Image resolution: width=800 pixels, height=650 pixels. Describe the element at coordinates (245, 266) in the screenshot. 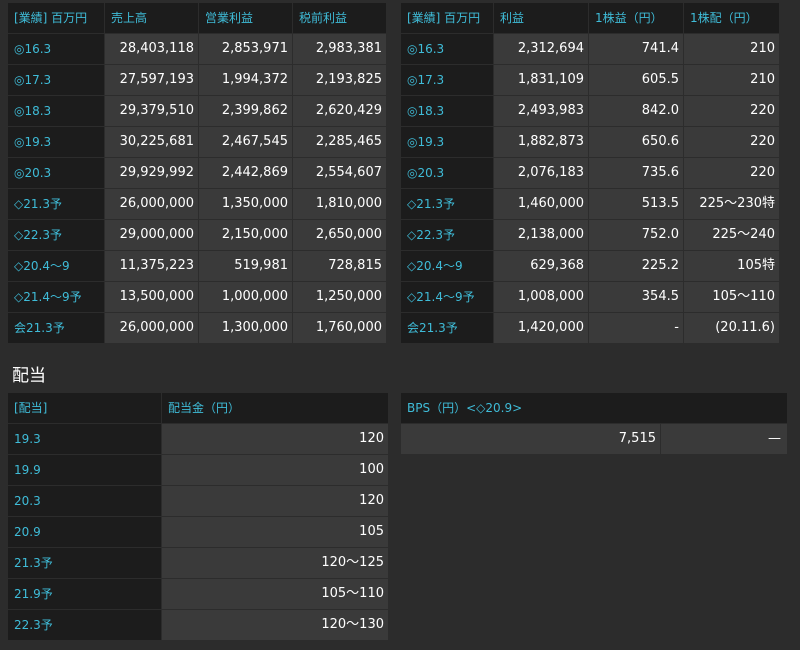

I see `operating-profit-cell: 519,981` at that location.